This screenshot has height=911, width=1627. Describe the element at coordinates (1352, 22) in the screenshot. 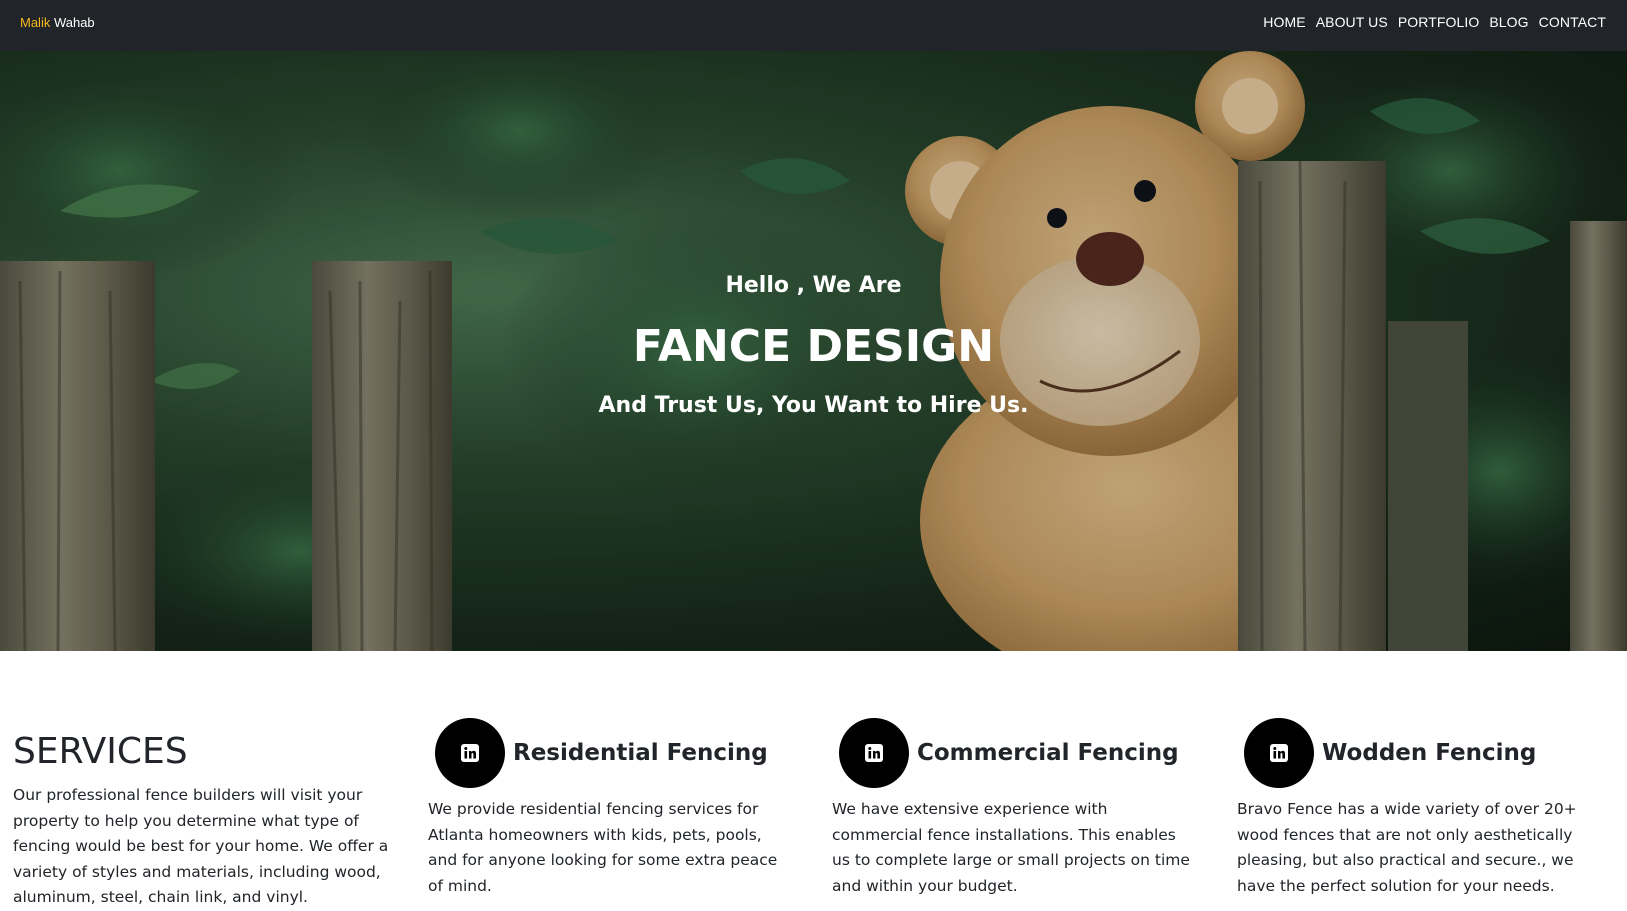

I see `nav-about-us: ABOUT US` at that location.